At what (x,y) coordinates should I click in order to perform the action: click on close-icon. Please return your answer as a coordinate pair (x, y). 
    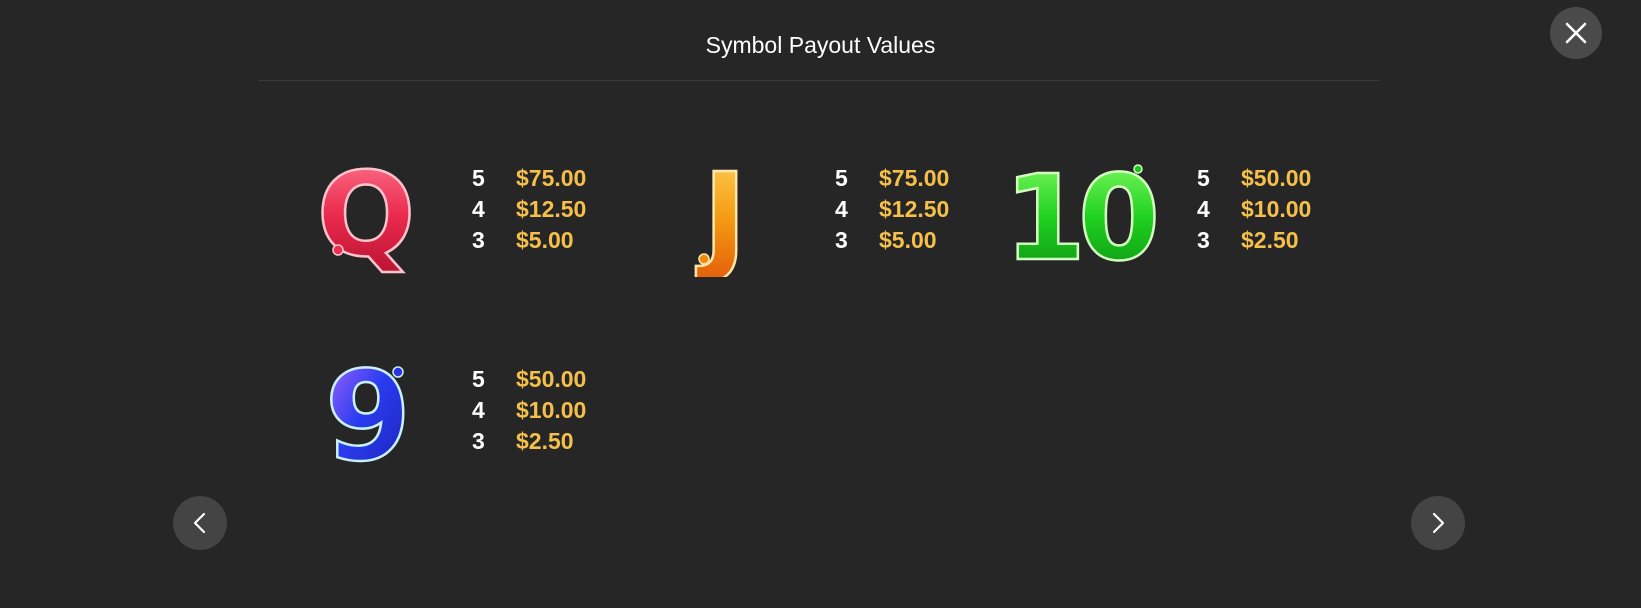
    Looking at the image, I should click on (1576, 33).